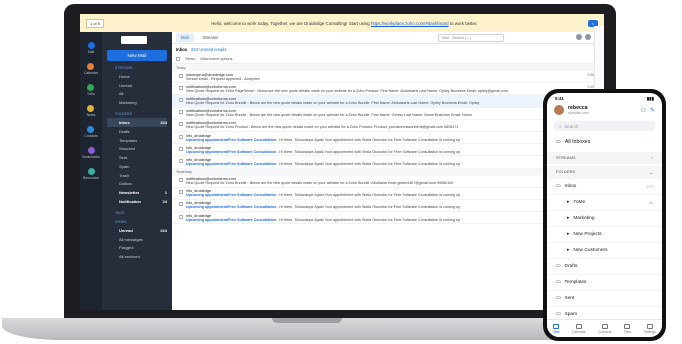 The width and height of the screenshot is (682, 344). I want to click on folder-item-inbox: Inbox 224, so click(137, 122).